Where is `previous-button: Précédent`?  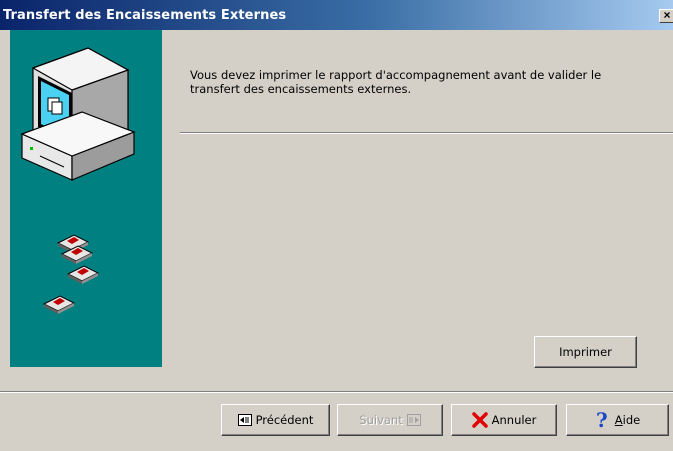
previous-button: Précédent is located at coordinates (275, 420).